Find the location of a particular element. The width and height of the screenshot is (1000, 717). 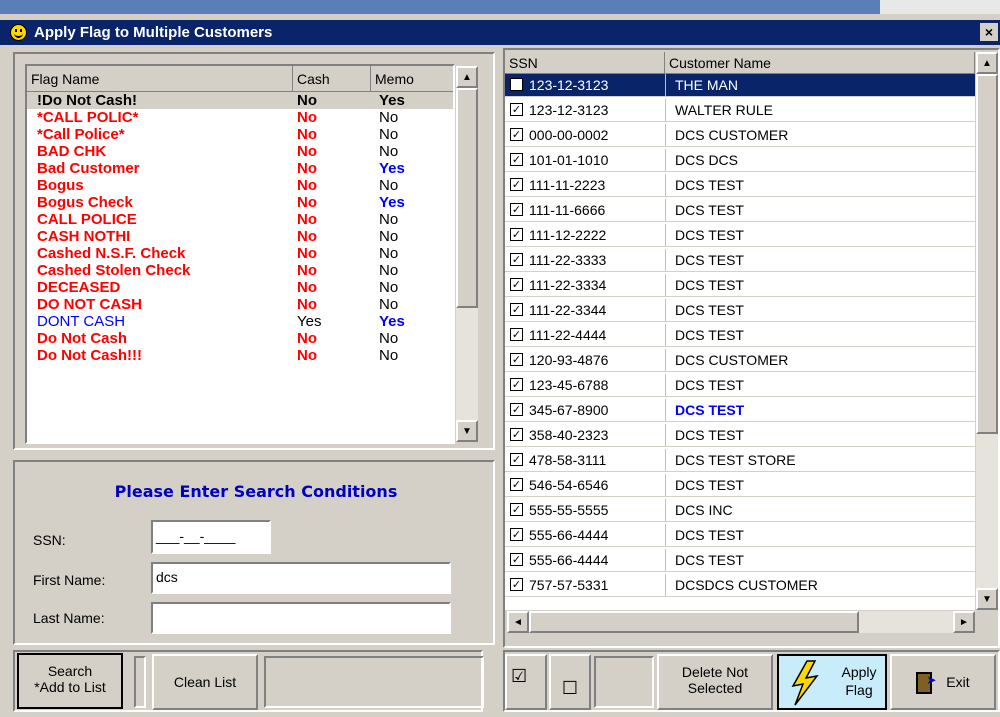

customer-row: ✓ 123-12-3123 WALTER RULE is located at coordinates (740, 110).